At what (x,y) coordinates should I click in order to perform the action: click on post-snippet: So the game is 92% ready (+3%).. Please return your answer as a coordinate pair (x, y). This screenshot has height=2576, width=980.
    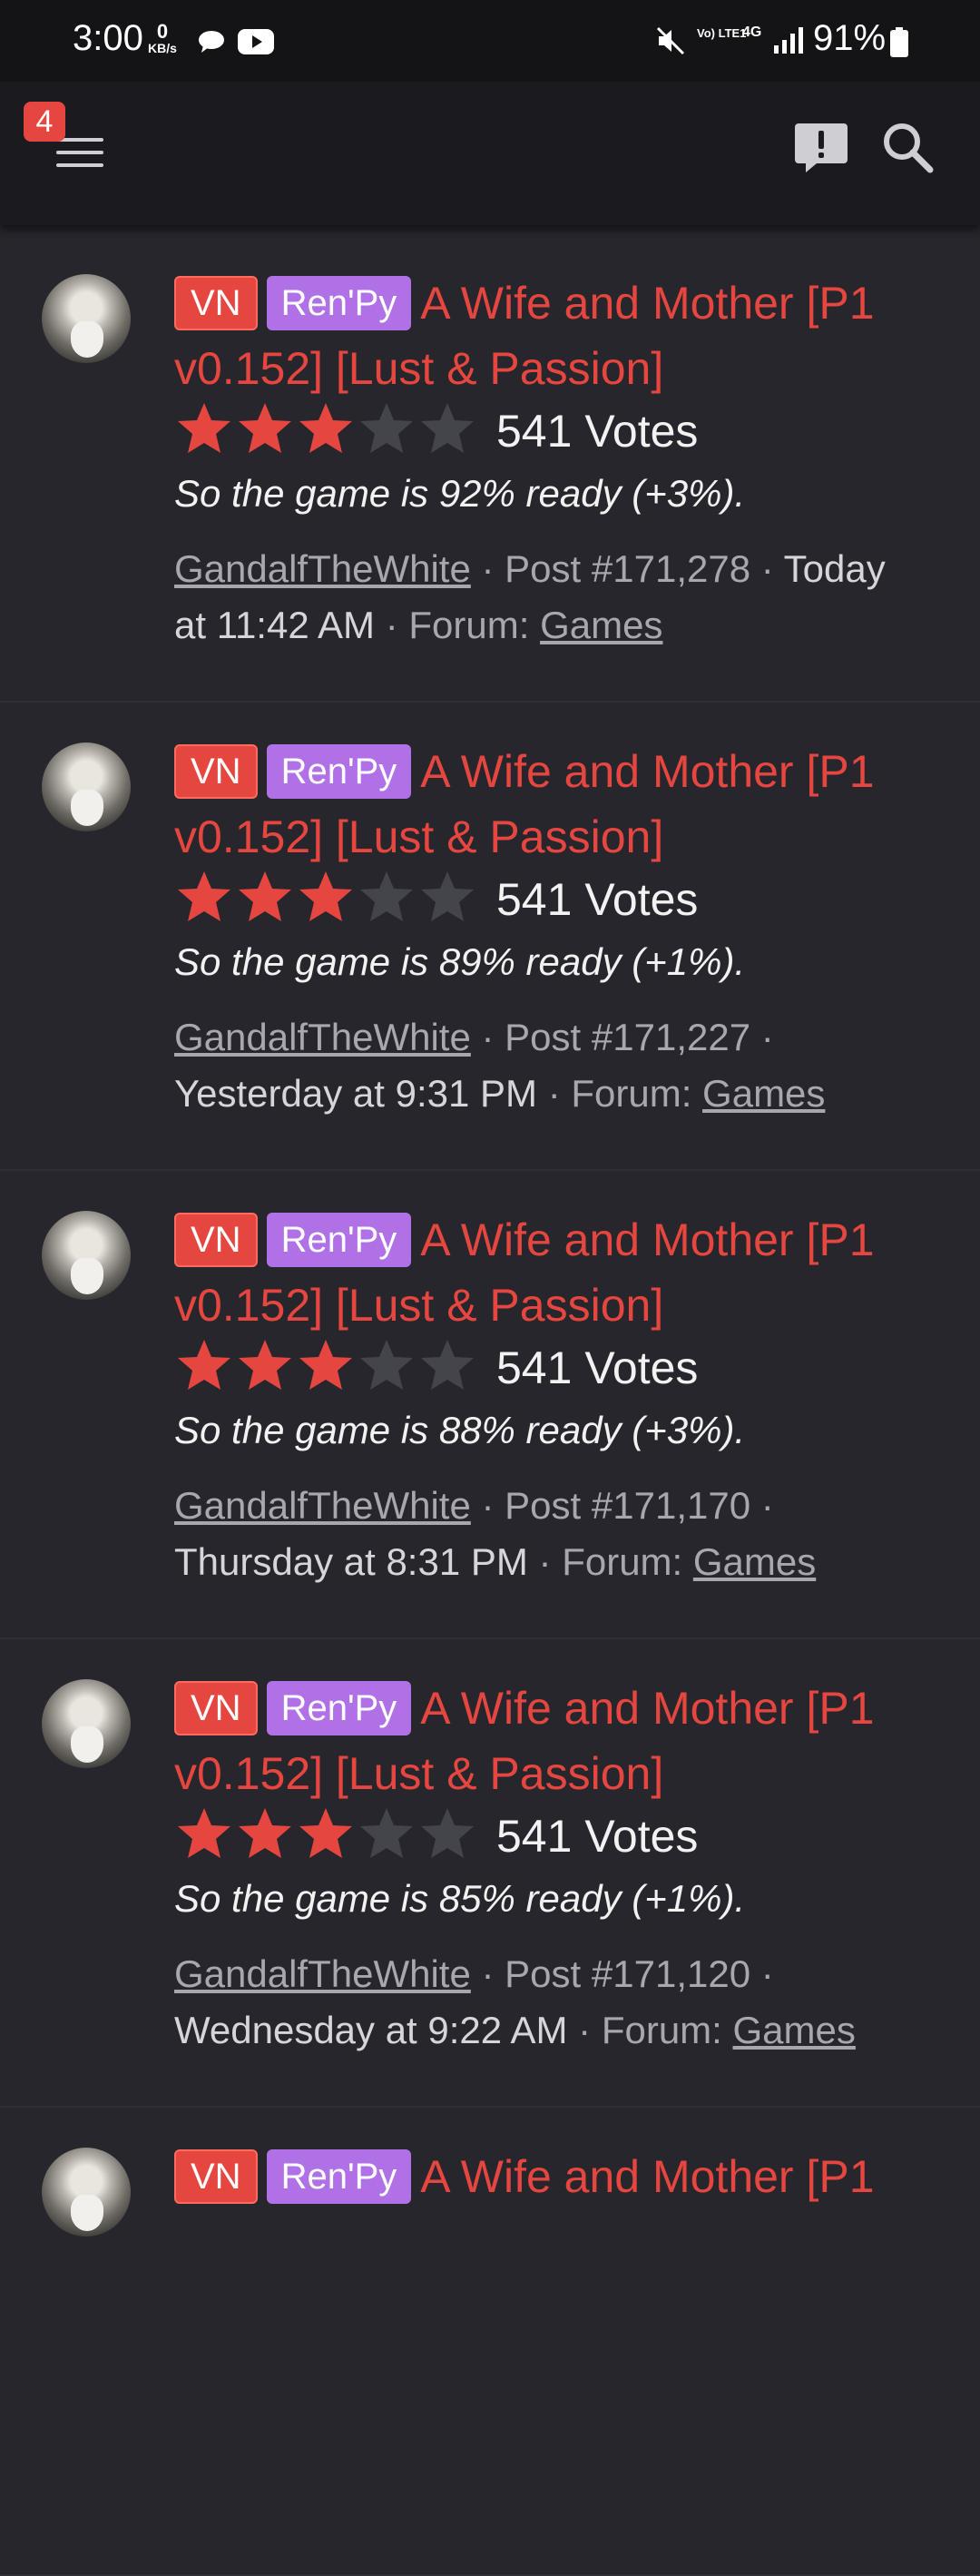
    Looking at the image, I should click on (460, 493).